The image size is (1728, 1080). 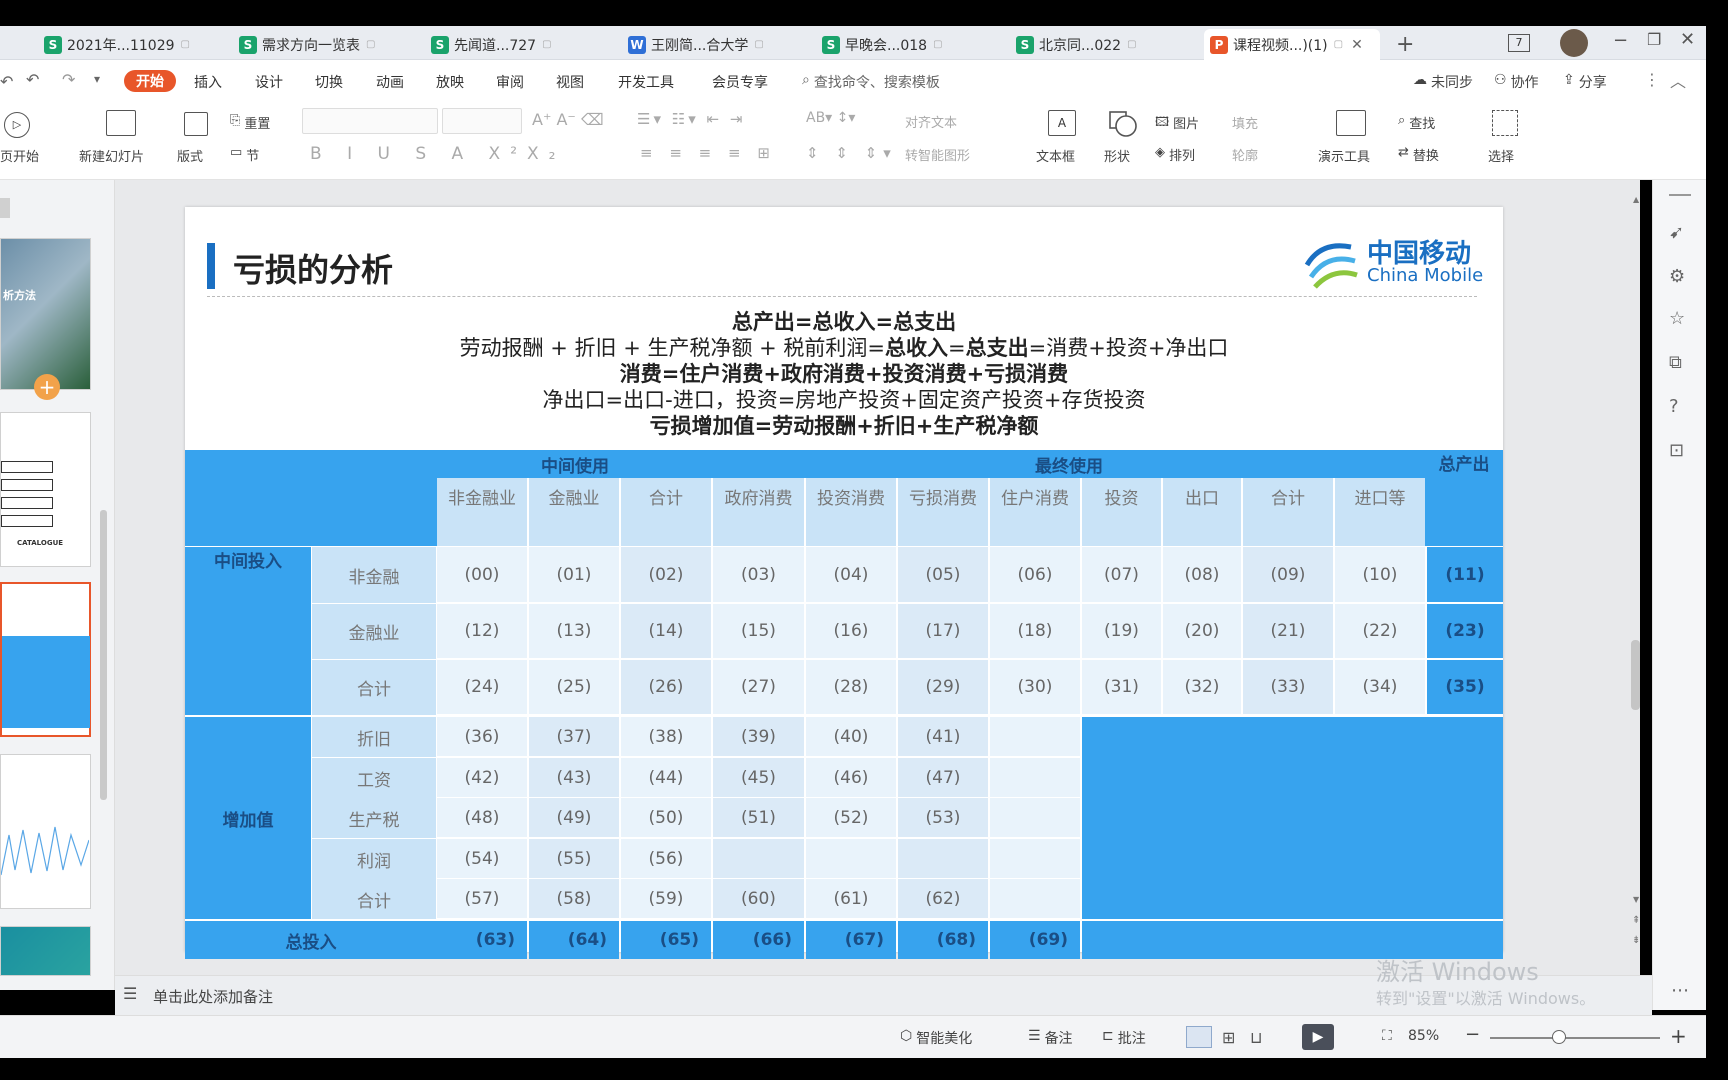 What do you see at coordinates (1501, 155) in the screenshot?
I see `select-button: 选择` at bounding box center [1501, 155].